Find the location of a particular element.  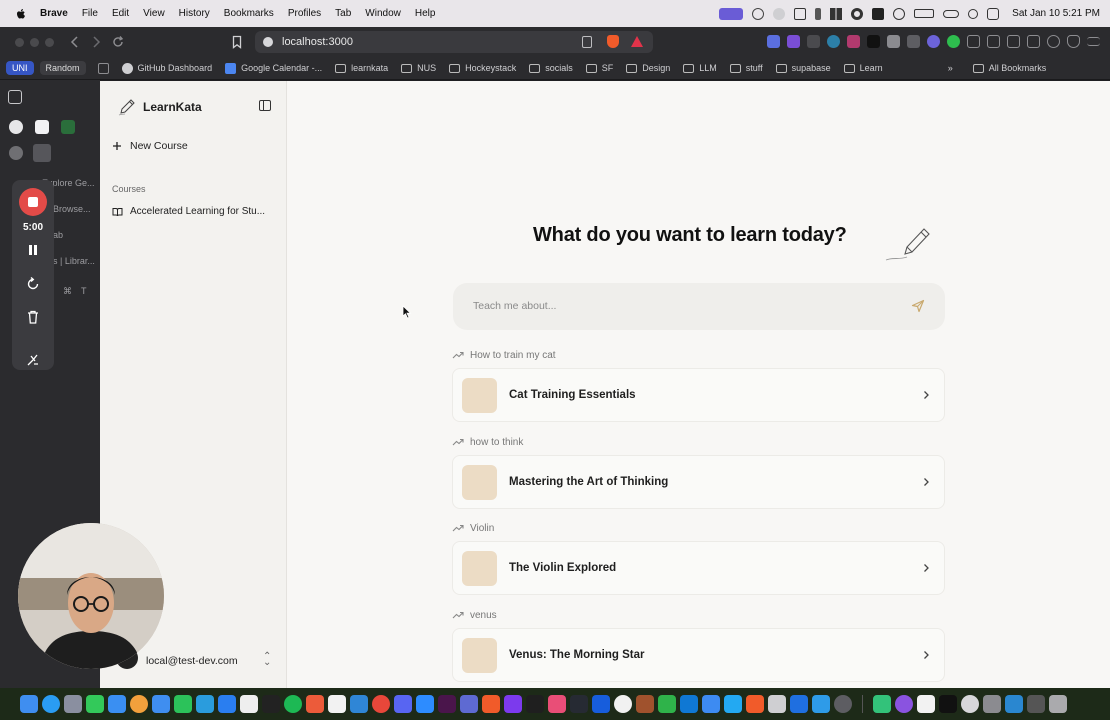

xcode-icon is located at coordinates (711, 704).